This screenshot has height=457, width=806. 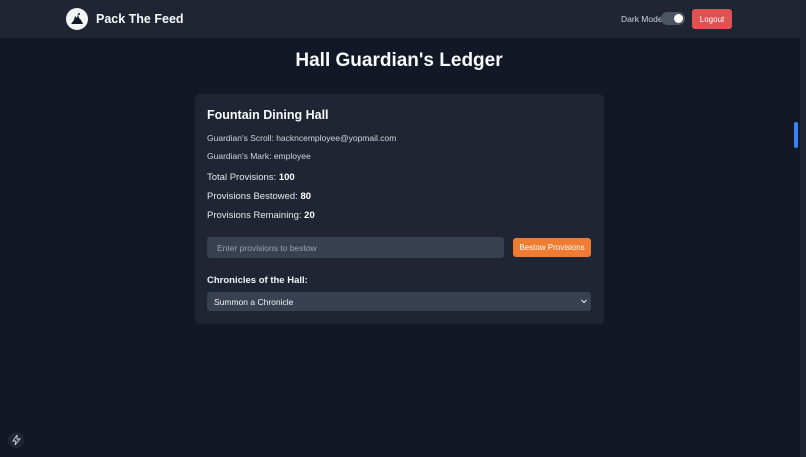 I want to click on provisions-bestowed-value: 80, so click(x=306, y=196).